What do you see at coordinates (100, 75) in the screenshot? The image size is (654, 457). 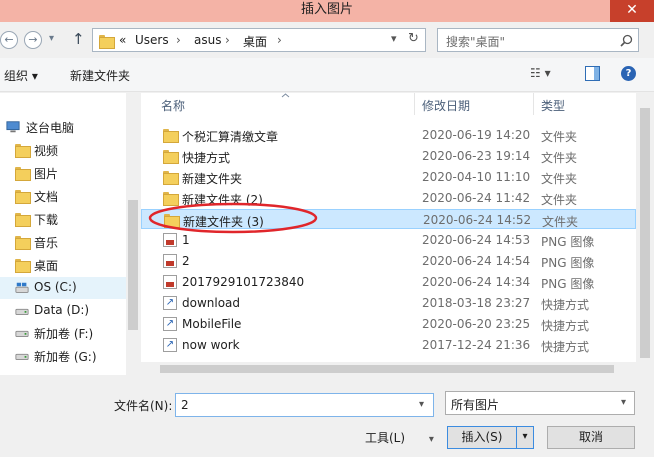 I see `new-folder-button: 新建文件夹` at bounding box center [100, 75].